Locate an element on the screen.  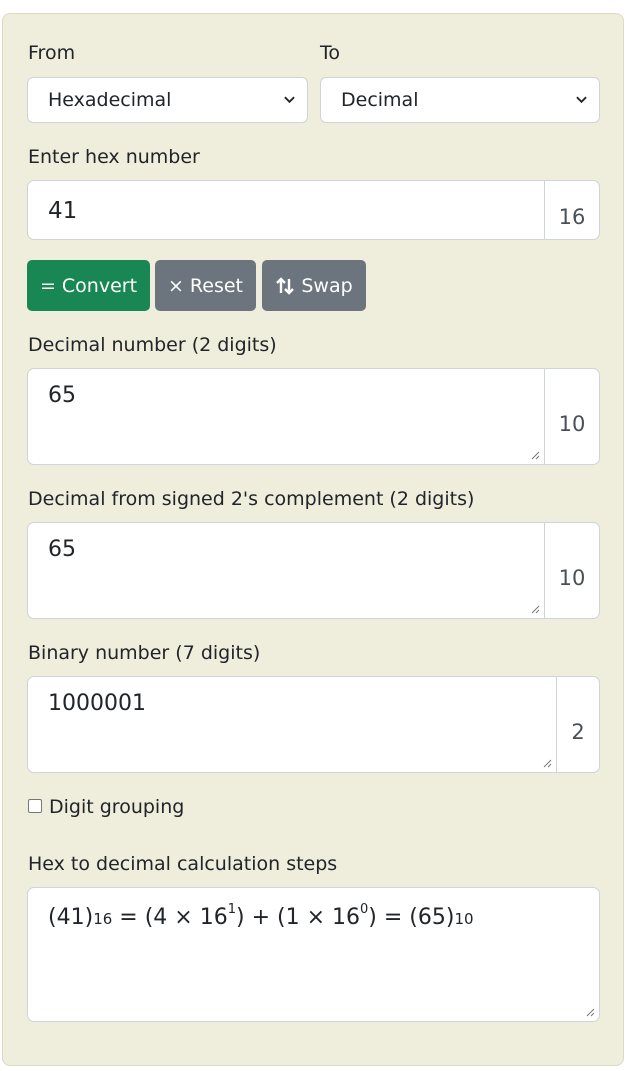
steps-power-base-2: 16 is located at coordinates (346, 918).